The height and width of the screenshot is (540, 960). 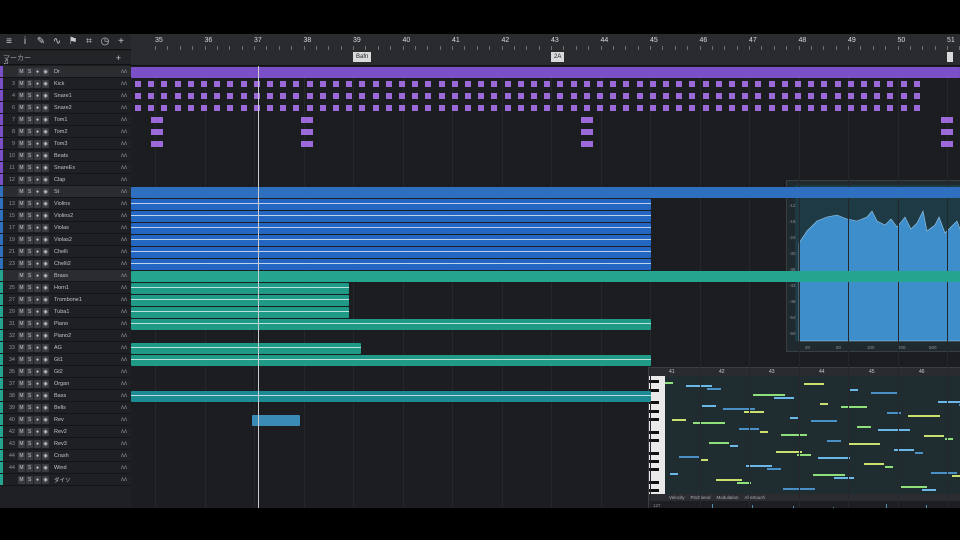 What do you see at coordinates (74, 156) in the screenshot?
I see `track-name: Beats` at bounding box center [74, 156].